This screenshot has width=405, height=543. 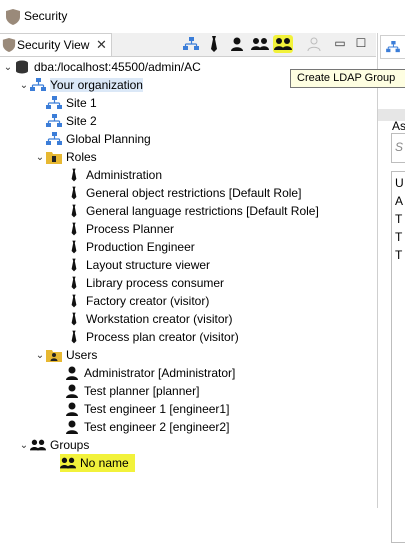 What do you see at coordinates (361, 43) in the screenshot?
I see `maximize-button: ☐` at bounding box center [361, 43].